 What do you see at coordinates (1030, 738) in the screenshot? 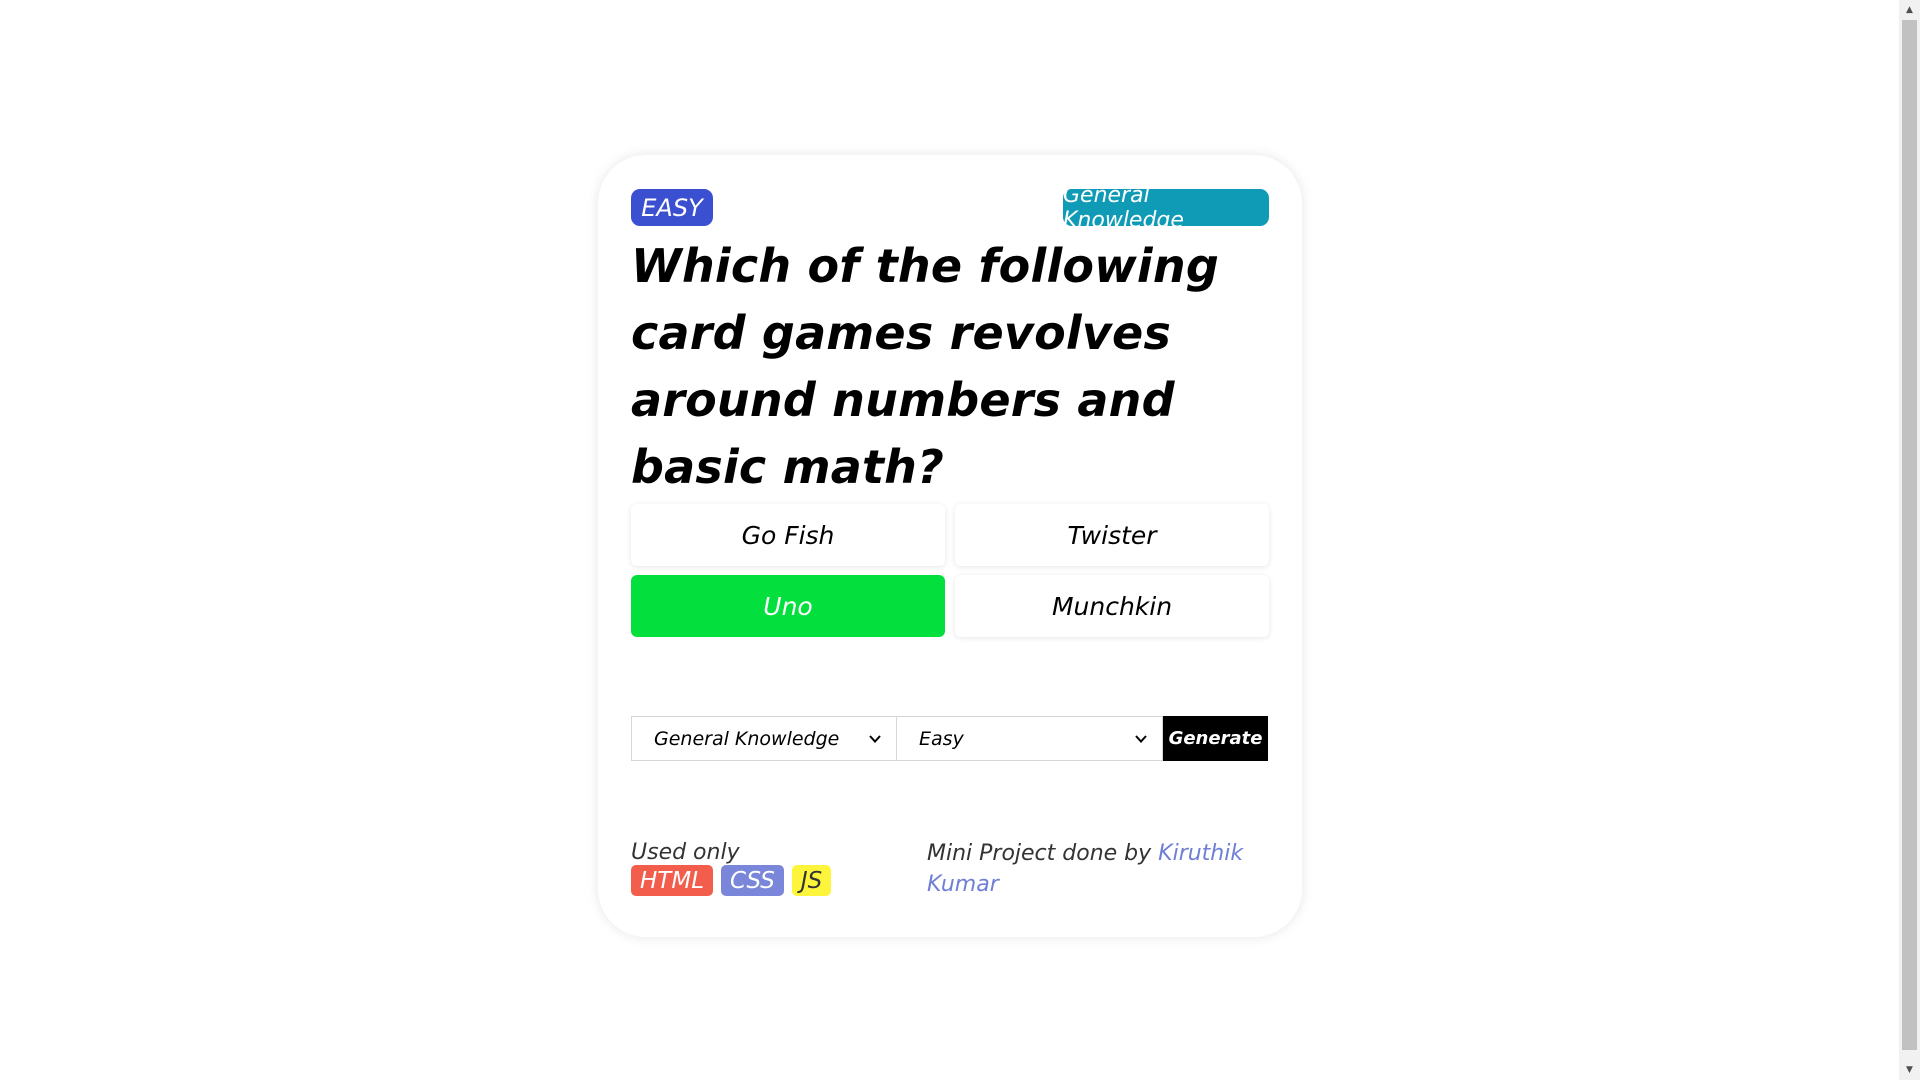
I see `difficulty-select: Easy` at bounding box center [1030, 738].